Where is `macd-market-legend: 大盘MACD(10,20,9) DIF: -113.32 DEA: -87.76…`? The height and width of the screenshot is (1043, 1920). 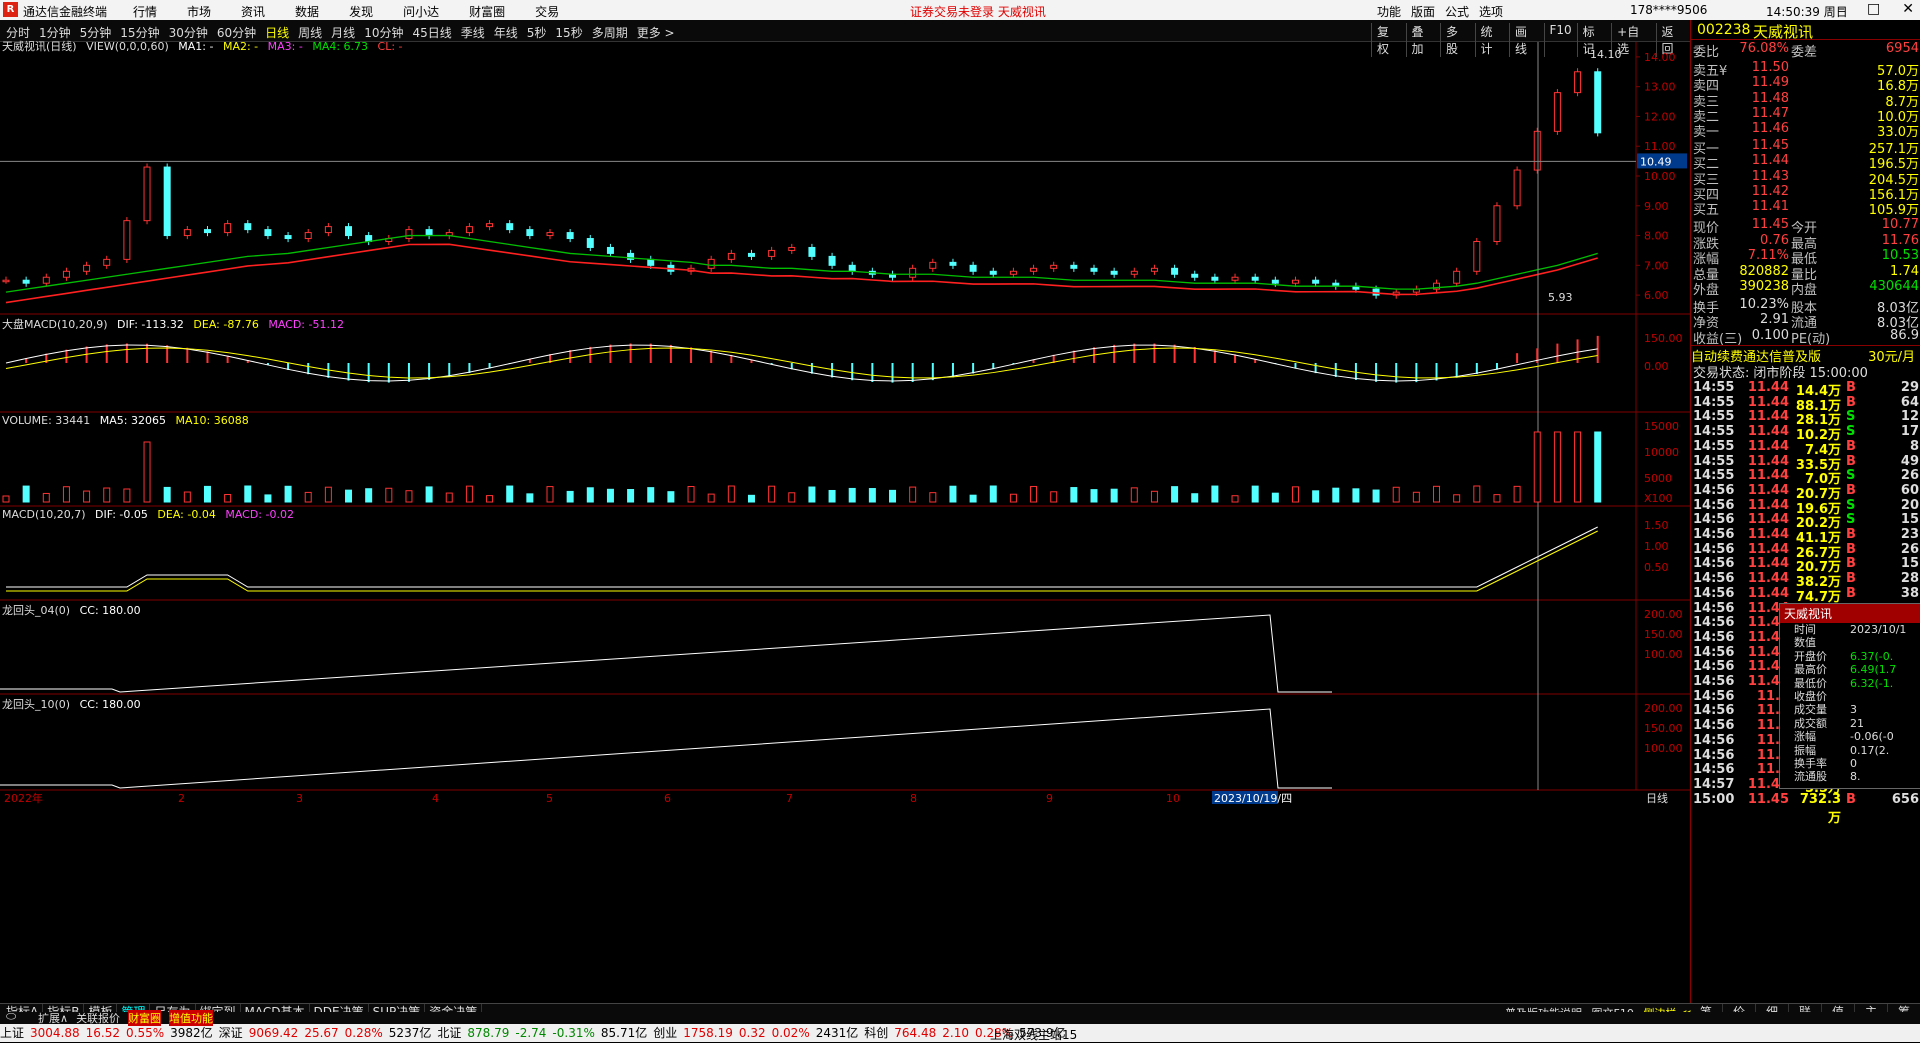 macd-market-legend: 大盘MACD(10,20,9) DIF: -113.32 DEA: -87.76… is located at coordinates (176, 324).